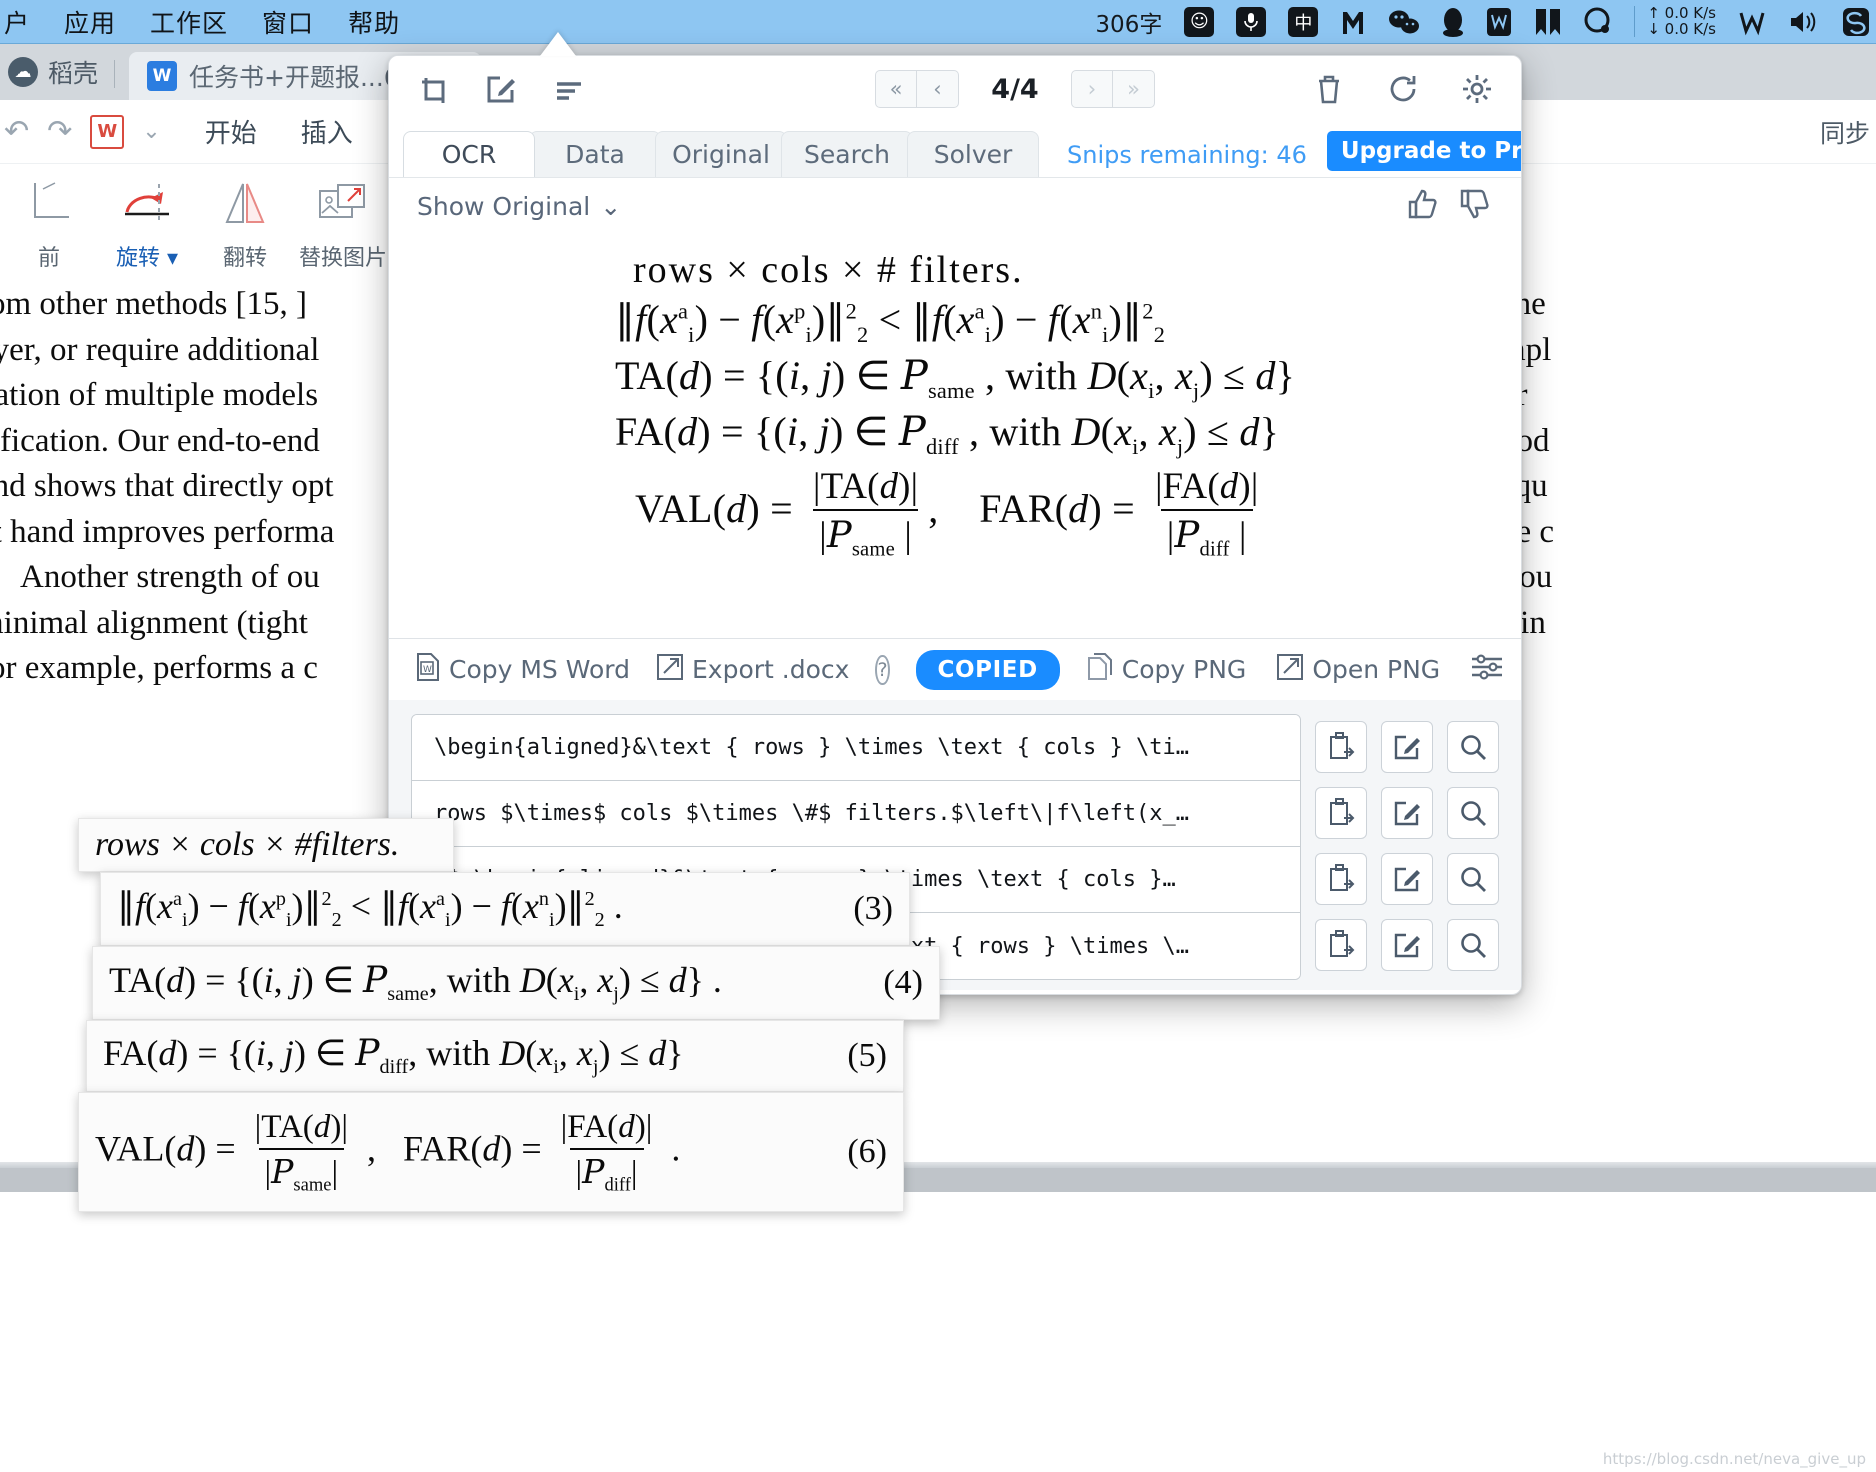  Describe the element at coordinates (1290, 670) in the screenshot. I see `external-link-icon` at that location.